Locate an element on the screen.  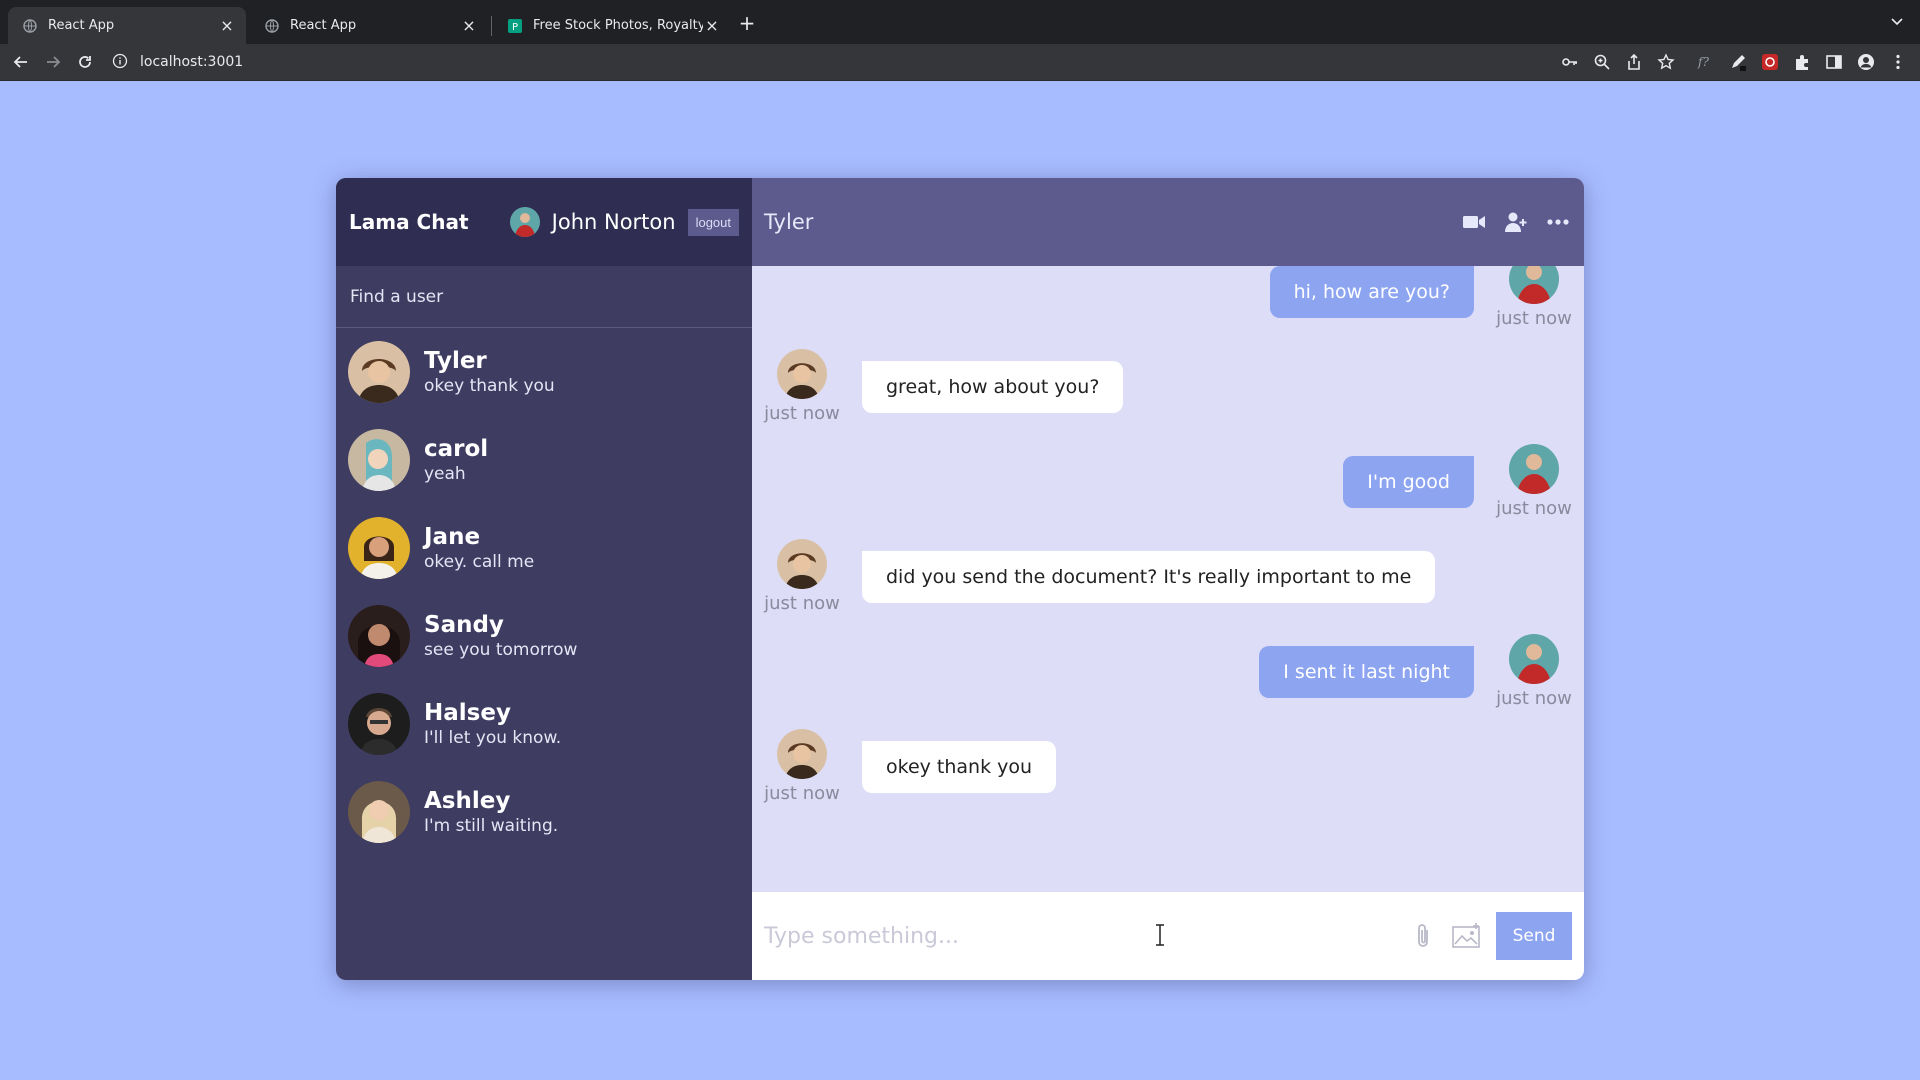
reload-icon is located at coordinates (85, 62).